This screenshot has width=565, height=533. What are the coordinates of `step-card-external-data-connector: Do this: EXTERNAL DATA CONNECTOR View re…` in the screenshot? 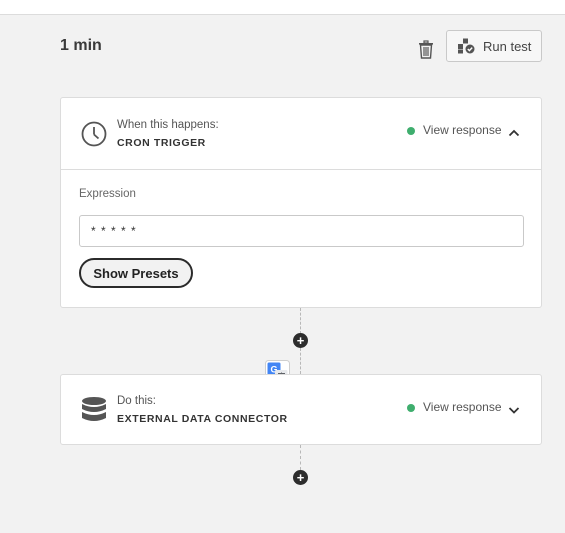 It's located at (301, 409).